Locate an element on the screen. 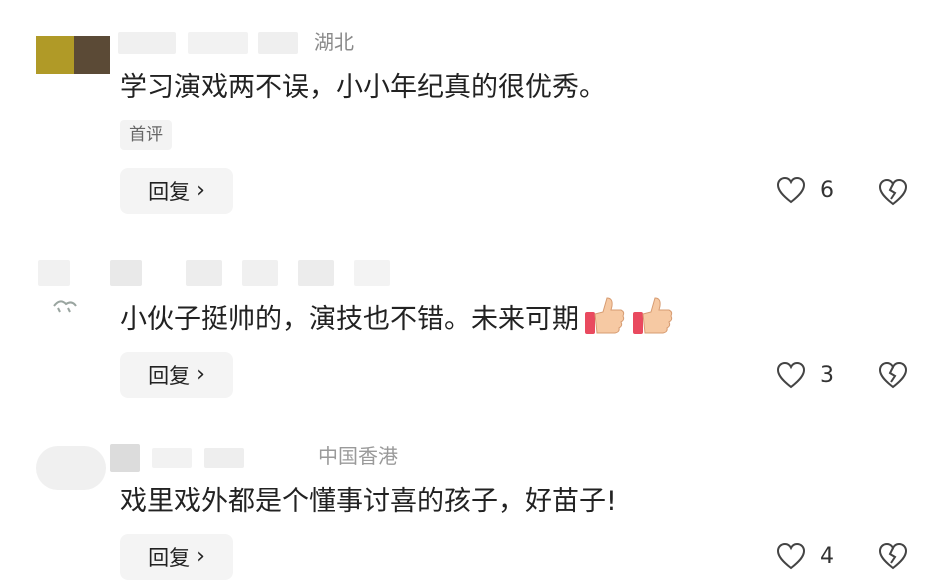  like-count: 3 is located at coordinates (827, 375).